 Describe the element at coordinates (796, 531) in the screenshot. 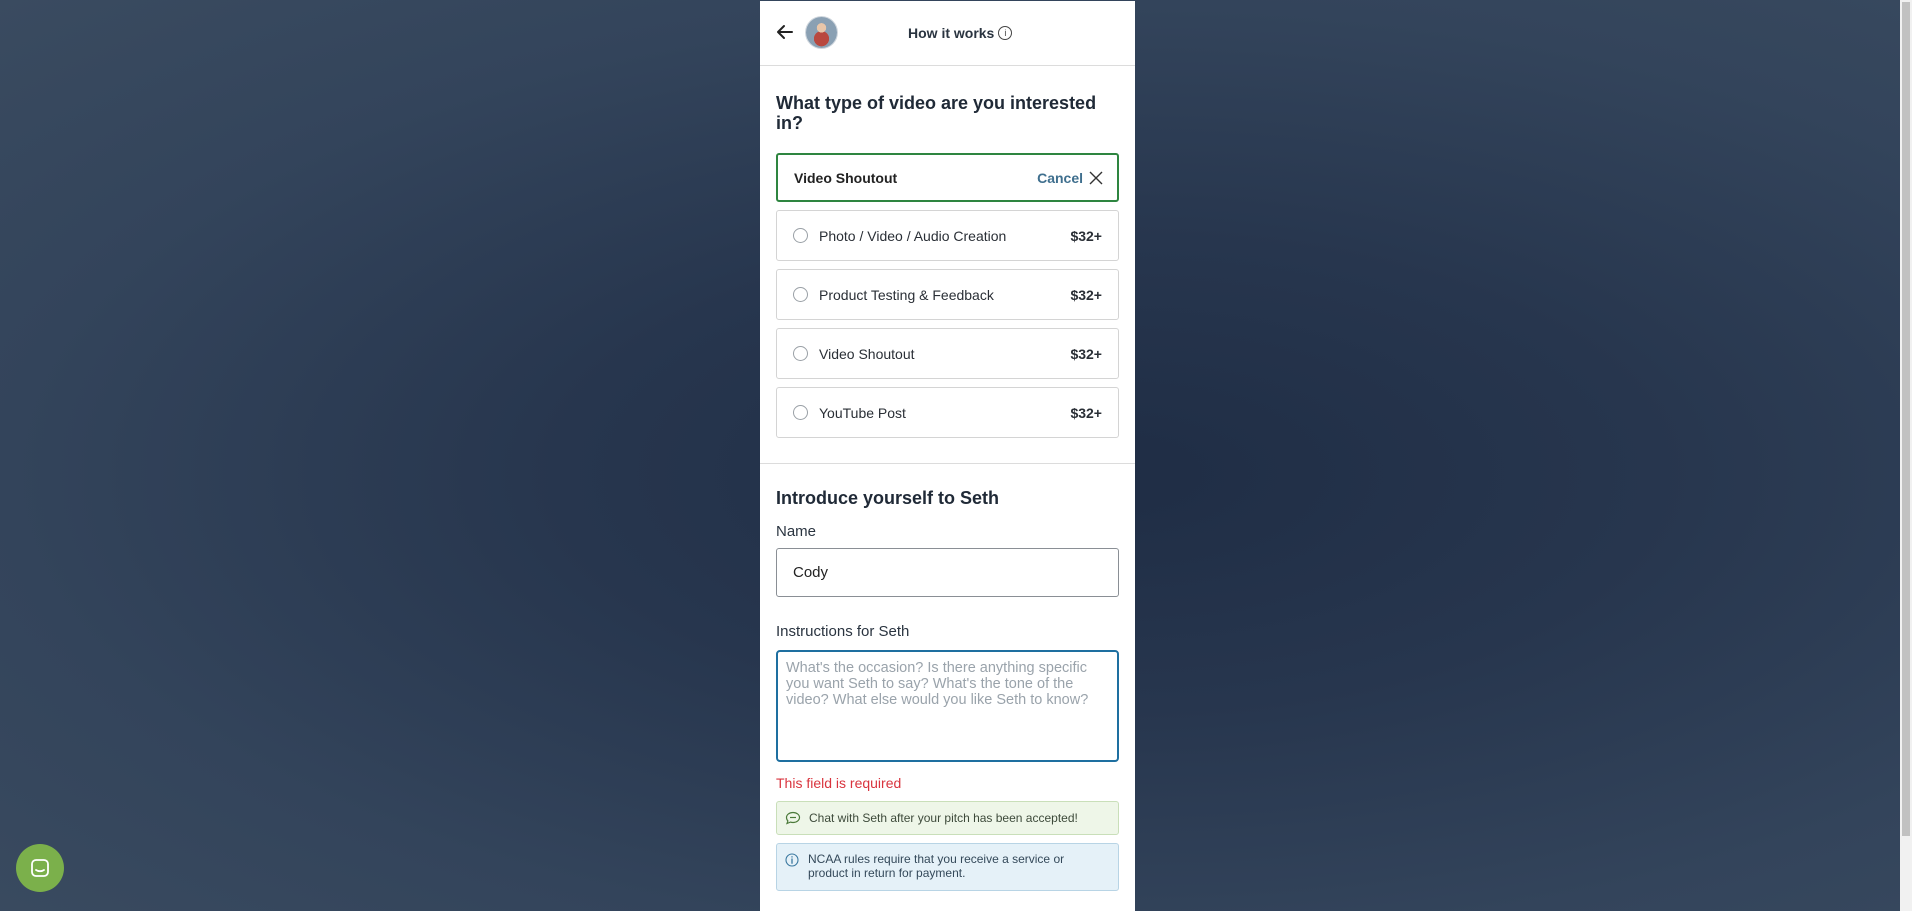

I see `name-label: Name` at that location.